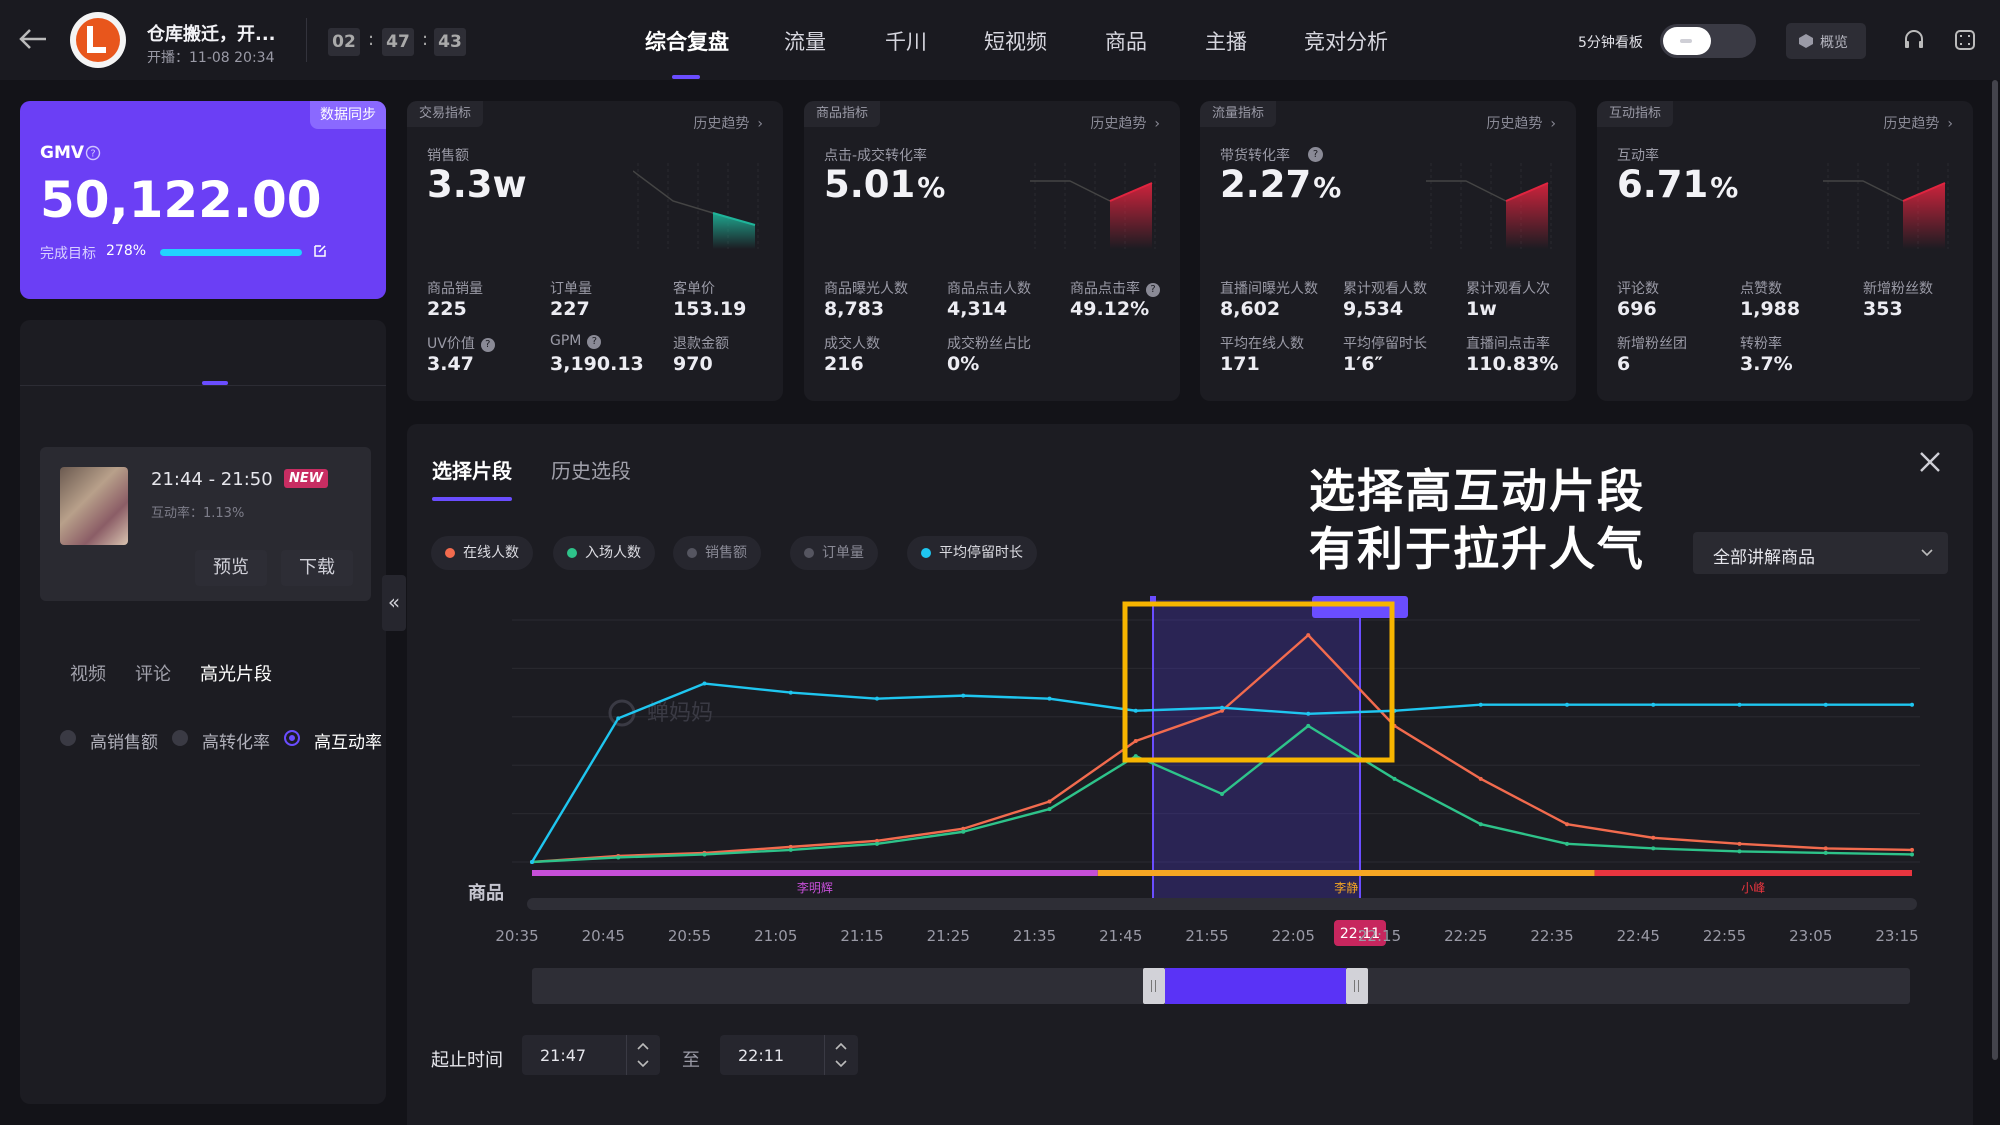  What do you see at coordinates (1356, 986) in the screenshot?
I see `range-handle-end` at bounding box center [1356, 986].